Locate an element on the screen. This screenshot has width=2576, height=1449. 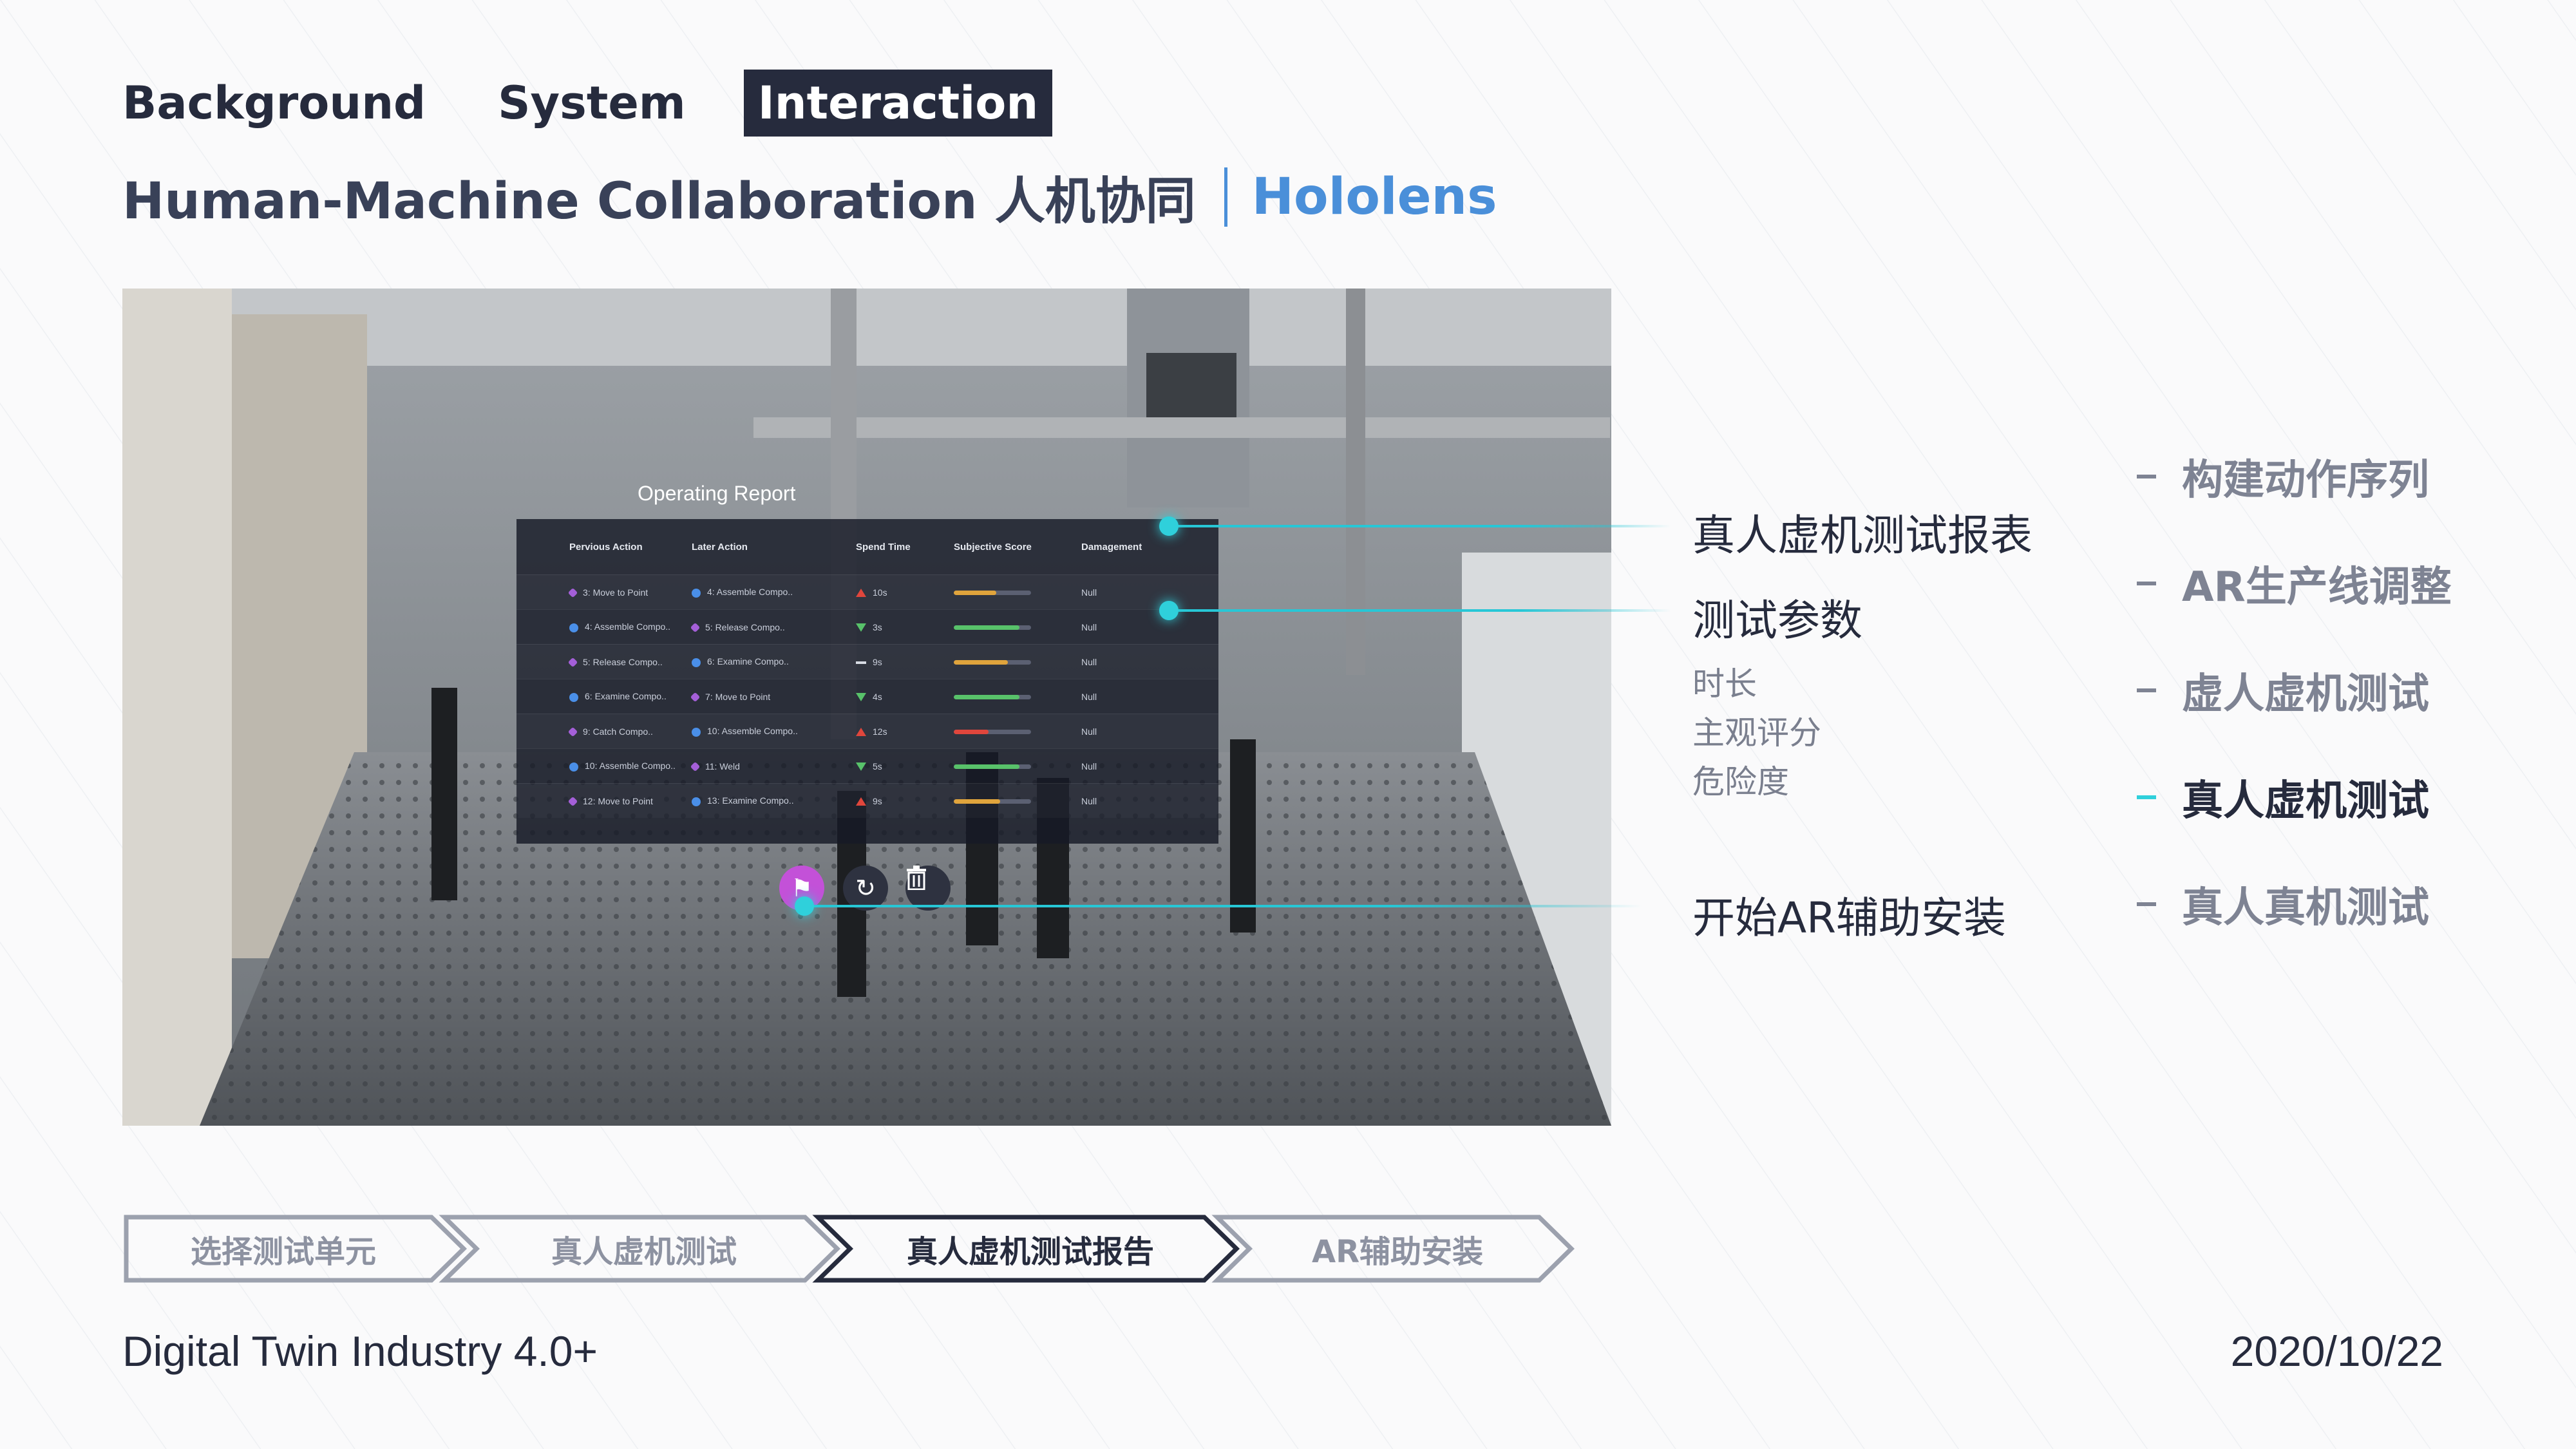
spend-time-text: 12s is located at coordinates (880, 731).